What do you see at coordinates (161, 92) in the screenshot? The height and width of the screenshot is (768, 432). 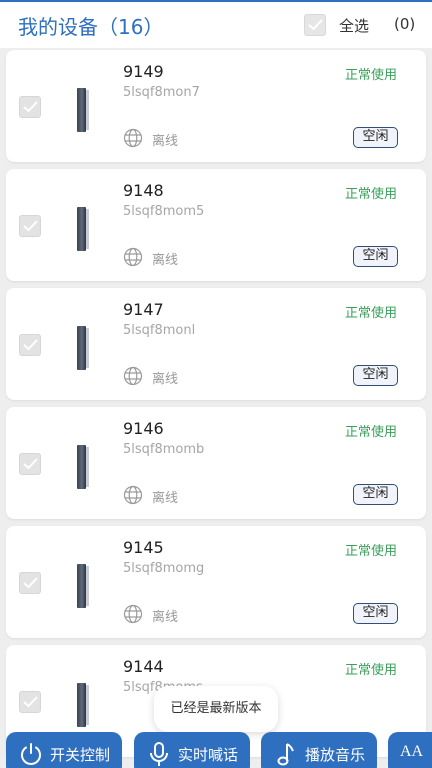 I see `device-code: 5lsqf8mon7` at bounding box center [161, 92].